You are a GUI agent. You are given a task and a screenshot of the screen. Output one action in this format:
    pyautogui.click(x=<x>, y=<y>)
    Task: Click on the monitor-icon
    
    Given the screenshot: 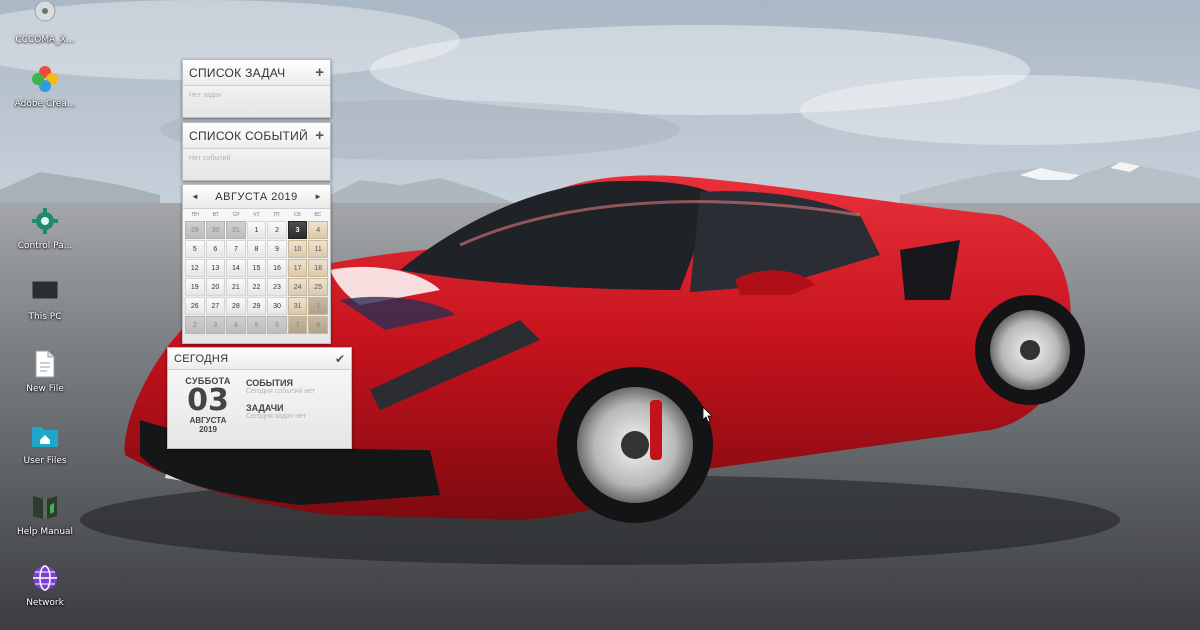 What is the action you would take?
    pyautogui.click(x=45, y=292)
    